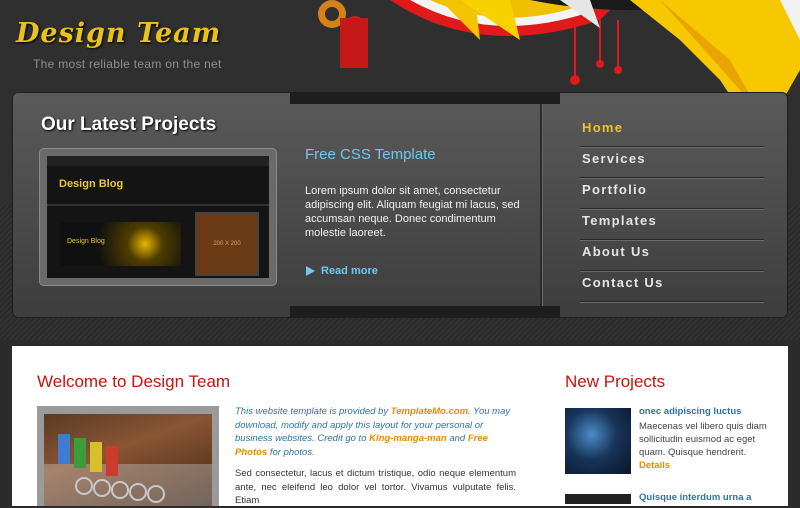  I want to click on latest-projects-heading: Our Latest Projects, so click(129, 124).